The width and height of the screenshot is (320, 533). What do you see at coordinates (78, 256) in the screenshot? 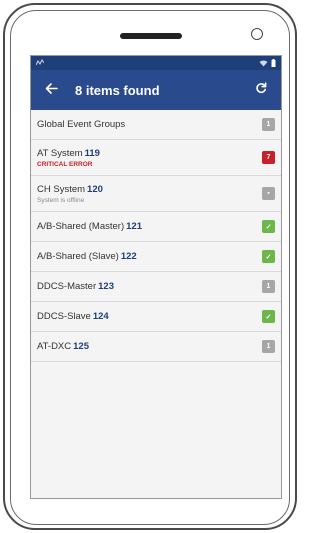
I see `list-item-label: A/B-Shared (Slave)` at bounding box center [78, 256].